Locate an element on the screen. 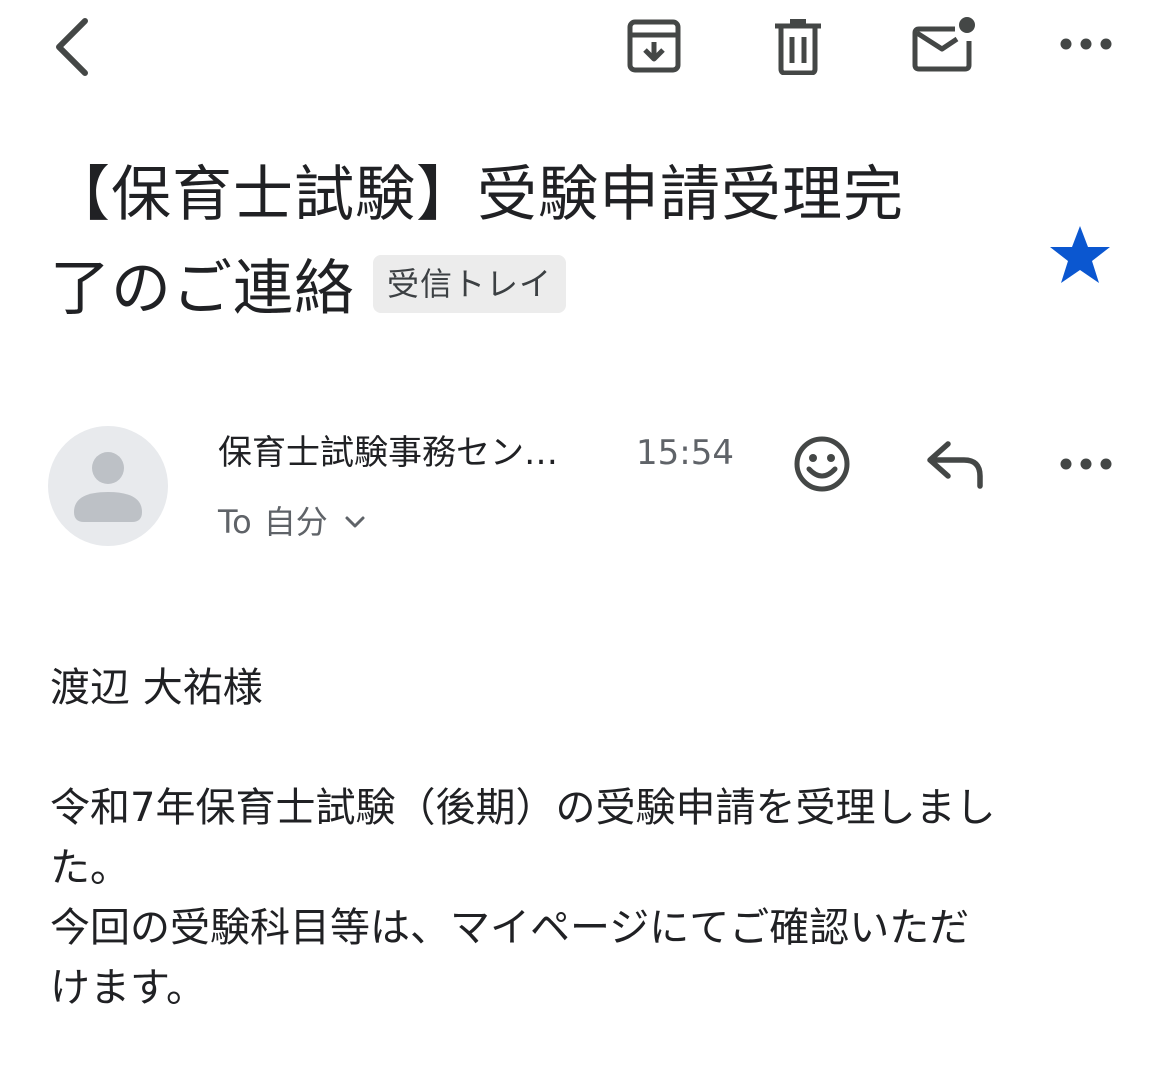 This screenshot has height=1068, width=1170. sender-avatar is located at coordinates (108, 486).